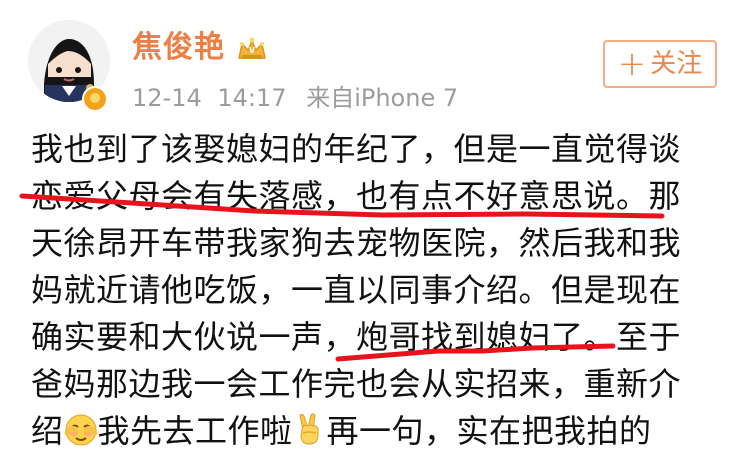  Describe the element at coordinates (81, 430) in the screenshot. I see `embarrassed-face-icon` at that location.